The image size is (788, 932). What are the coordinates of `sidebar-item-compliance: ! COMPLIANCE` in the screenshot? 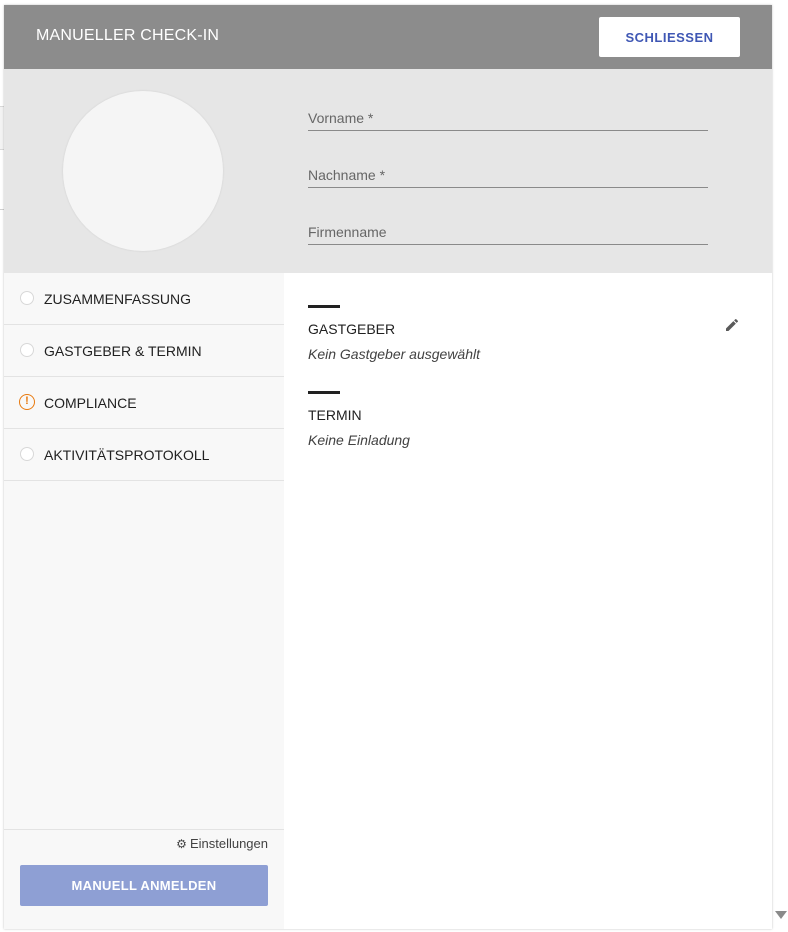 It's located at (144, 403).